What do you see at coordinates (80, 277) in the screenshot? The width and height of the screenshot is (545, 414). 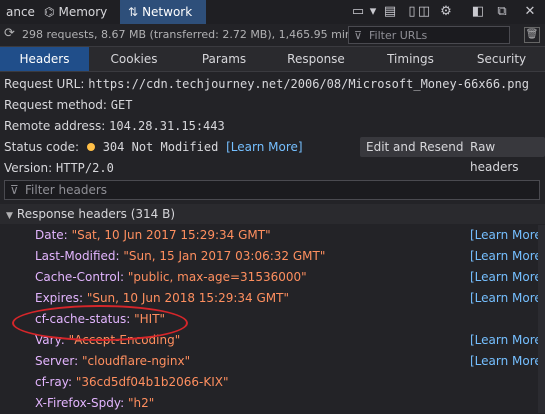 I see `header-name: Cache-Control:` at bounding box center [80, 277].